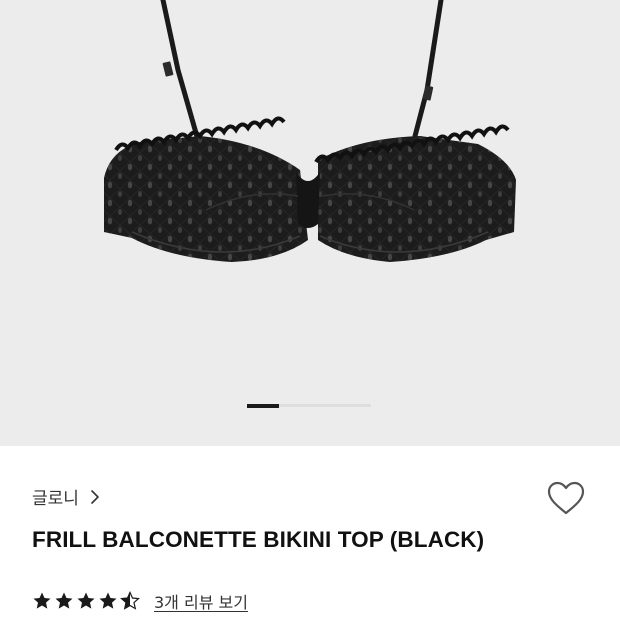 Image resolution: width=620 pixels, height=620 pixels. What do you see at coordinates (55, 499) in the screenshot?
I see `brand-name: 글로니` at bounding box center [55, 499].